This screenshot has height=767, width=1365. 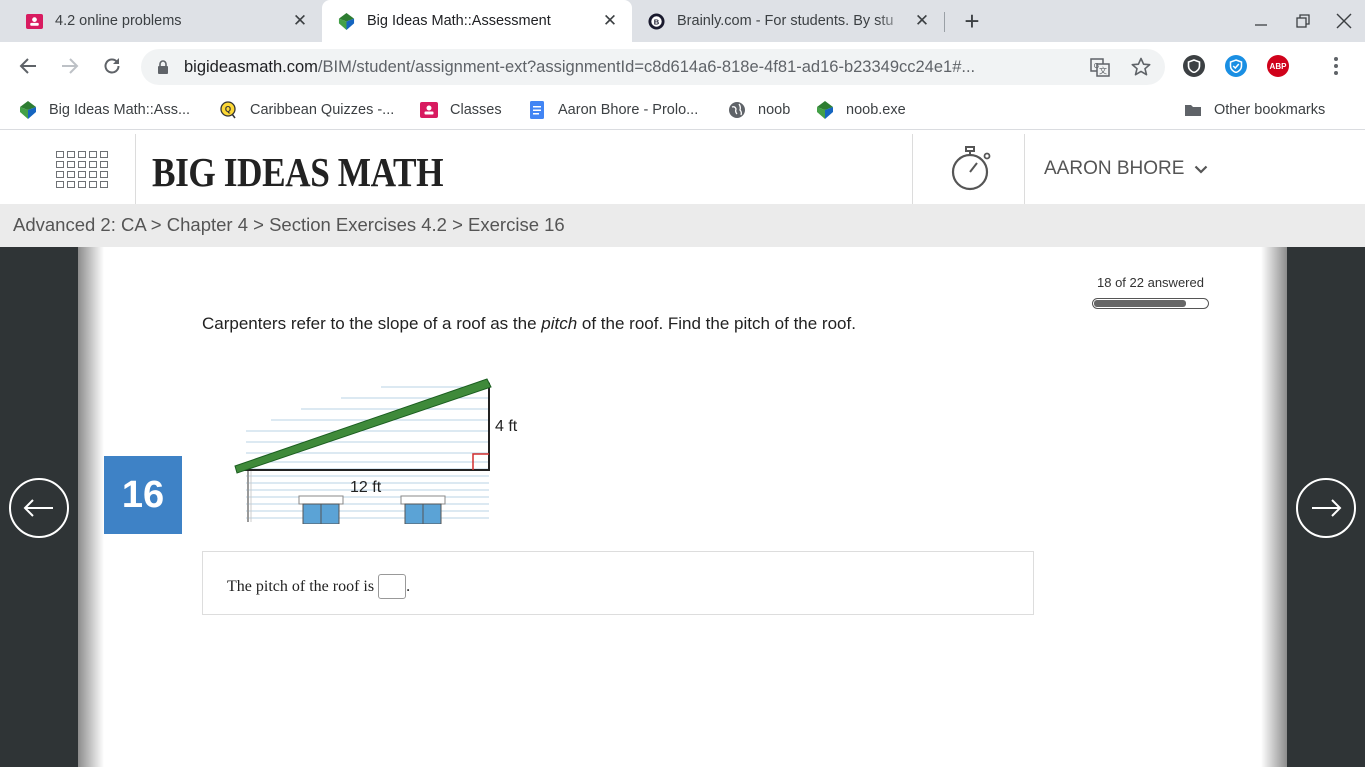 I want to click on answer-suffix: ., so click(x=408, y=586).